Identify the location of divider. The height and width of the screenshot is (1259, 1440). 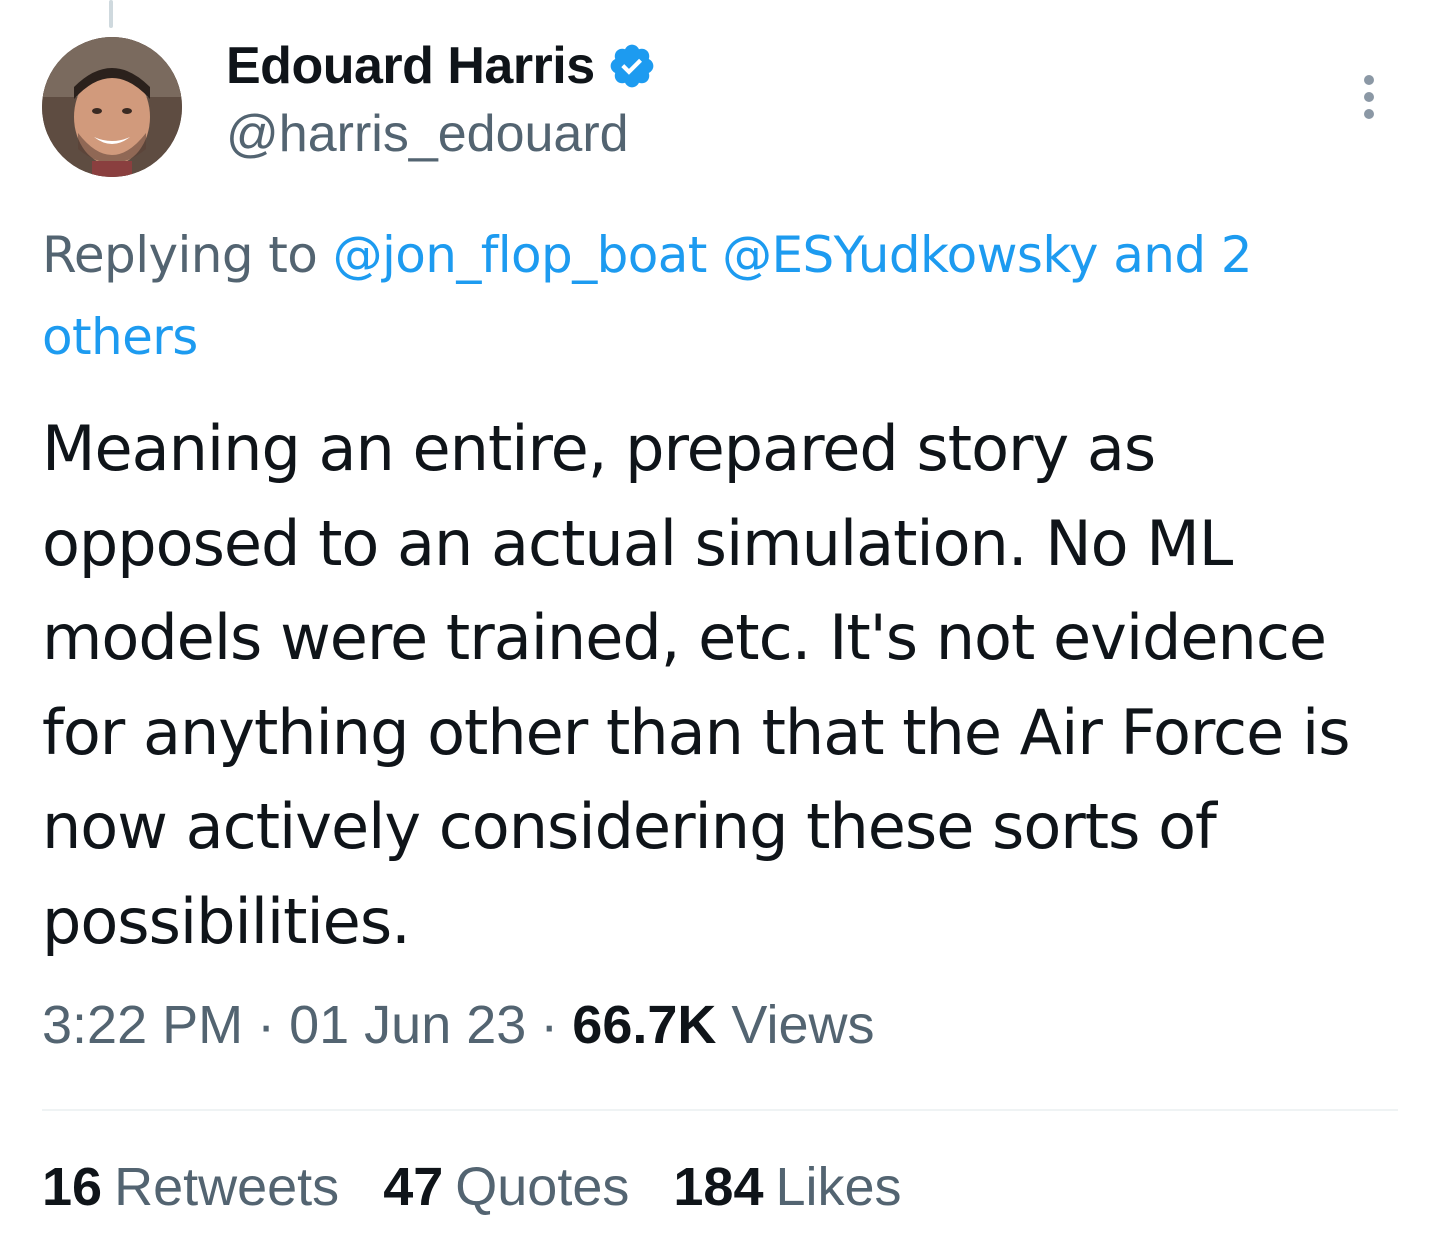
(720, 1110).